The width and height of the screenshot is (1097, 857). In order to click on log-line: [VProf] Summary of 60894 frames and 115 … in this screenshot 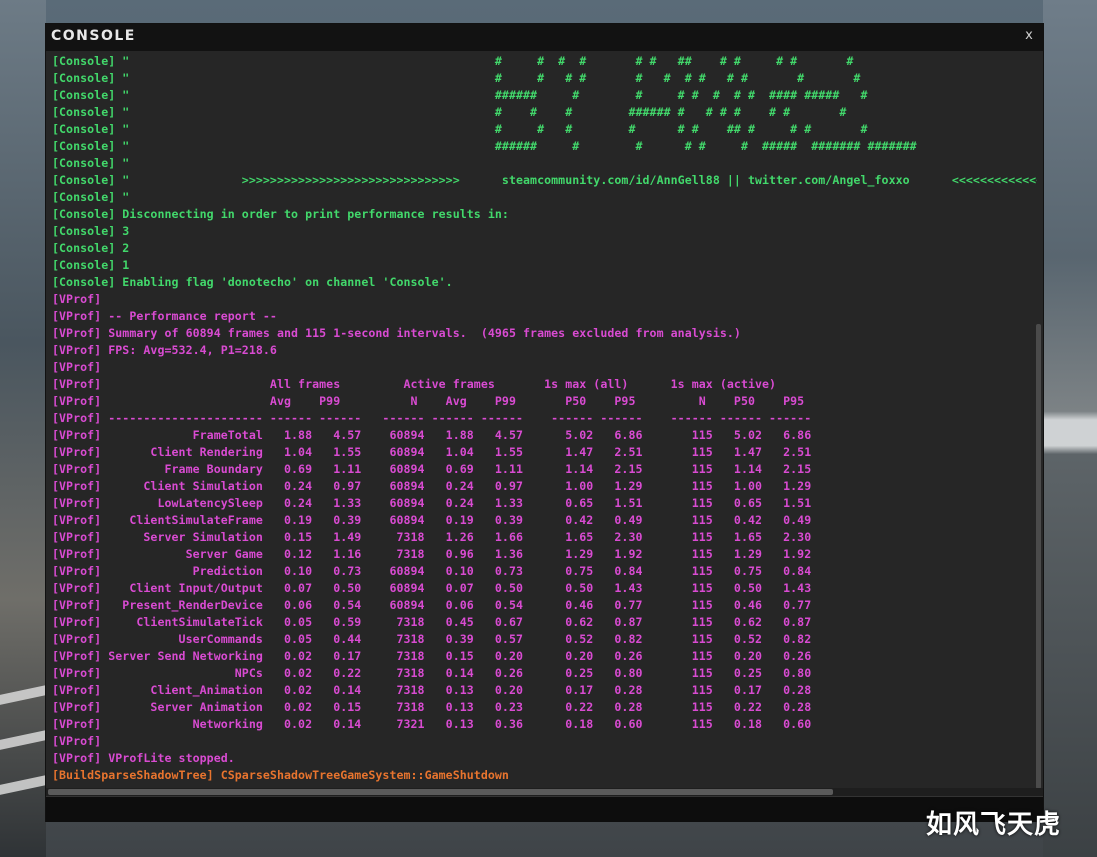, I will do `click(396, 333)`.